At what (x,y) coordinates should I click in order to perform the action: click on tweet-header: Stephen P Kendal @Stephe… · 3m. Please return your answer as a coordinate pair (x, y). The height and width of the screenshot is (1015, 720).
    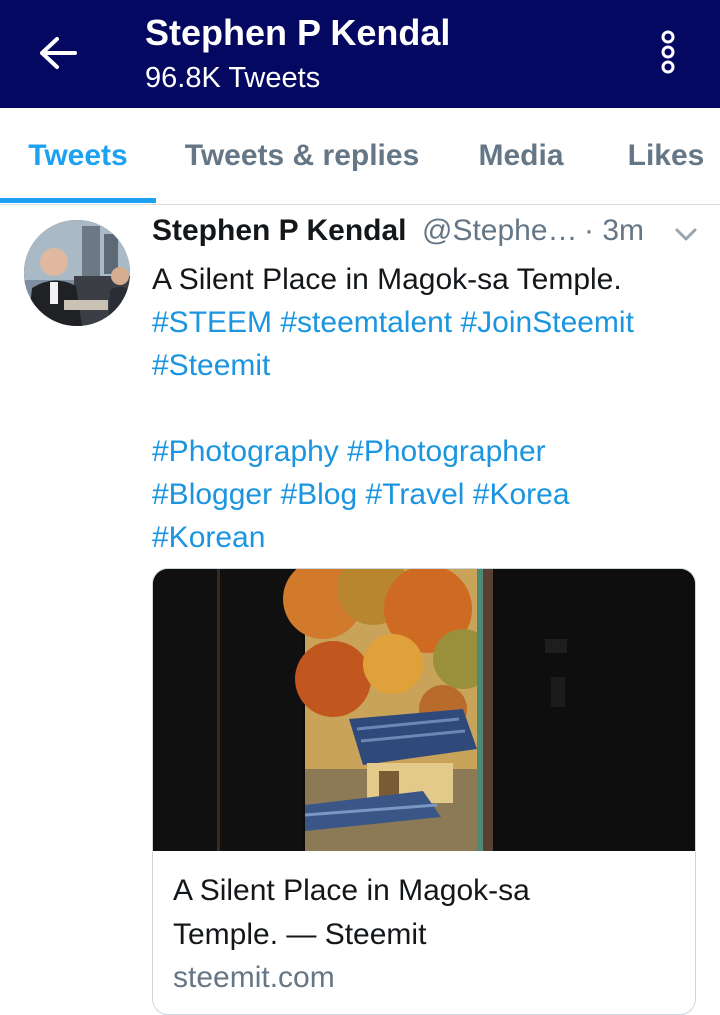
    Looking at the image, I should click on (424, 236).